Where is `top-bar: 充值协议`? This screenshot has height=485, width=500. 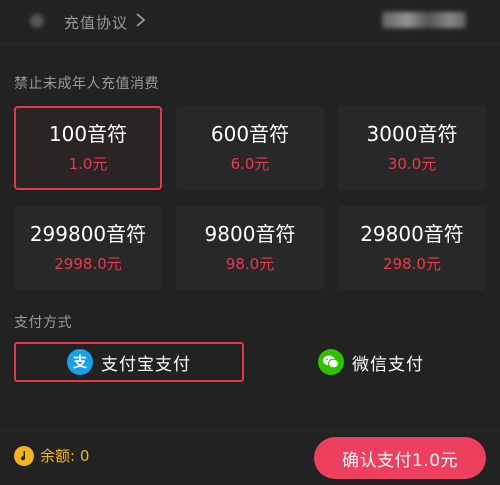
top-bar: 充值协议 is located at coordinates (250, 22).